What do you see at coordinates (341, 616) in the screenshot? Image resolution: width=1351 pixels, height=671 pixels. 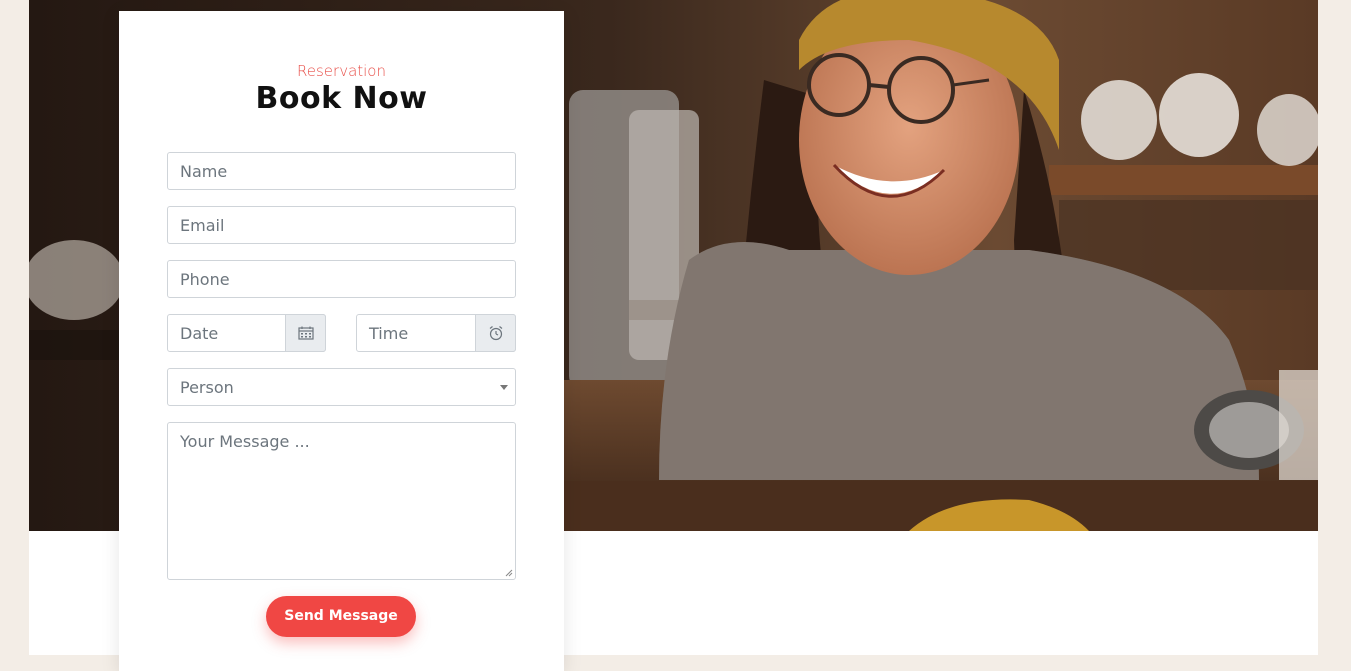 I see `send-message-button: Send Message` at bounding box center [341, 616].